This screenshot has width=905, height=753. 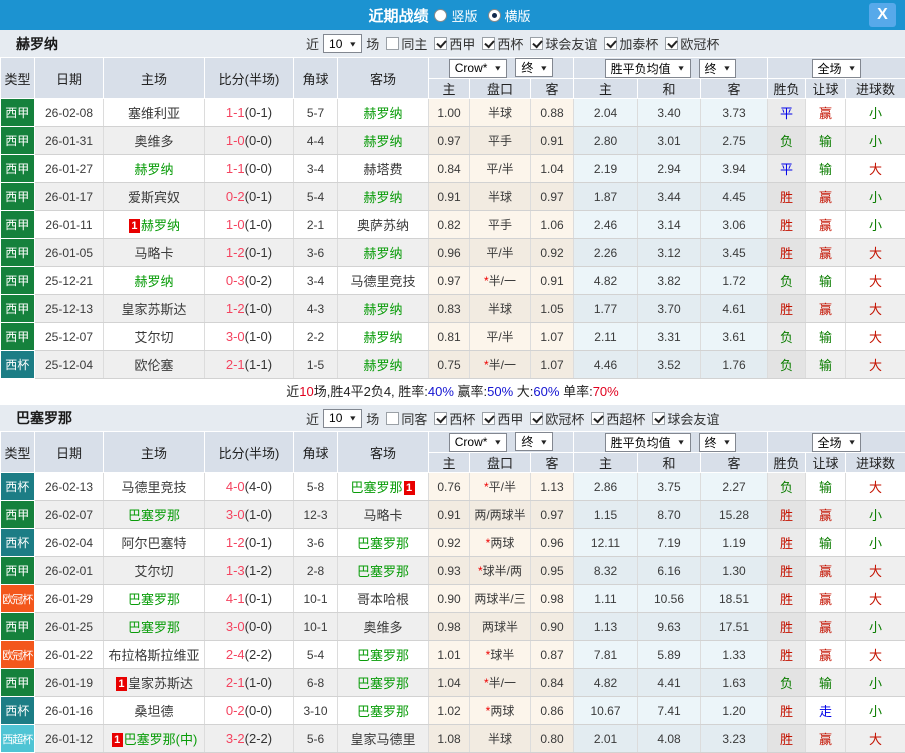 What do you see at coordinates (383, 739) in the screenshot?
I see `team-name: 皇家马德里` at bounding box center [383, 739].